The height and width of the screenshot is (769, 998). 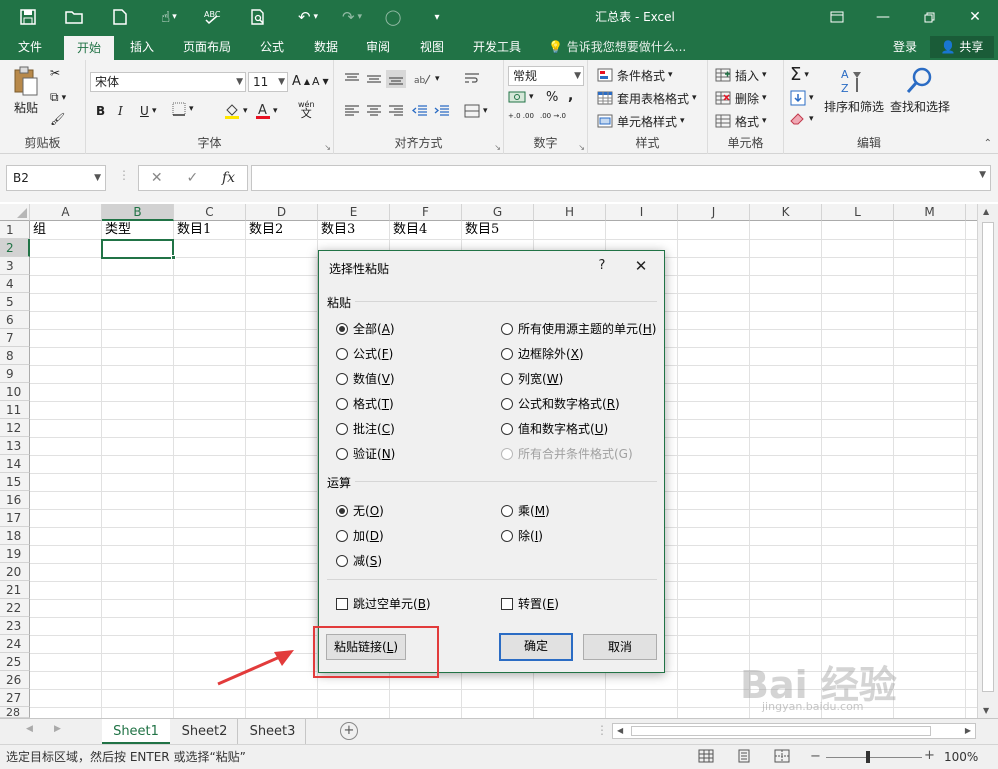 I want to click on tab-view: 视图, so click(x=432, y=47).